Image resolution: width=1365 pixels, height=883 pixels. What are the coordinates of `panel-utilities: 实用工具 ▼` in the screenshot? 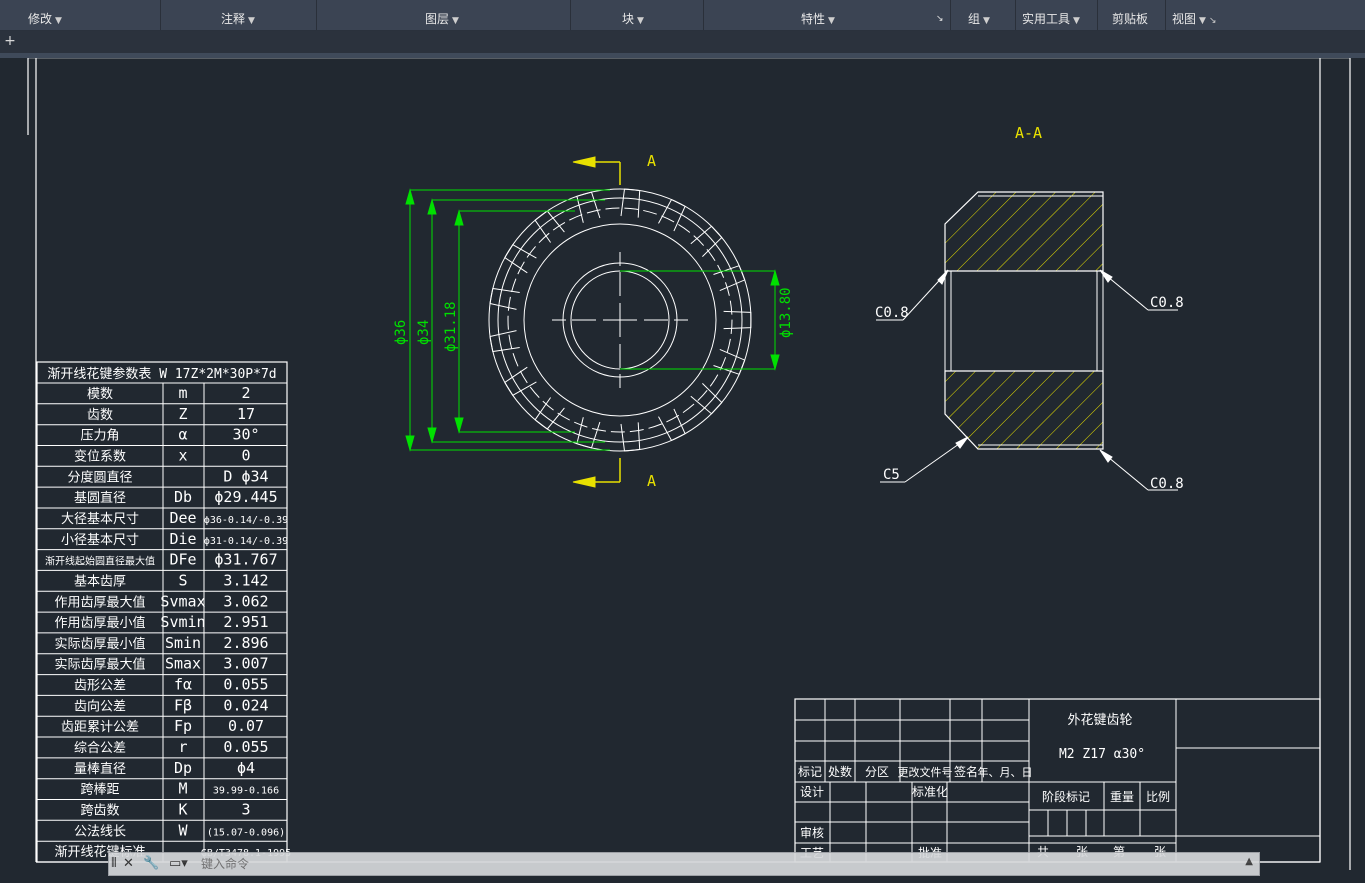 It's located at (1051, 19).